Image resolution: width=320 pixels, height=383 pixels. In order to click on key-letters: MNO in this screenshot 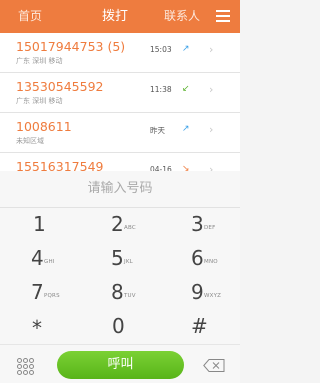, I will do `click(211, 262)`.